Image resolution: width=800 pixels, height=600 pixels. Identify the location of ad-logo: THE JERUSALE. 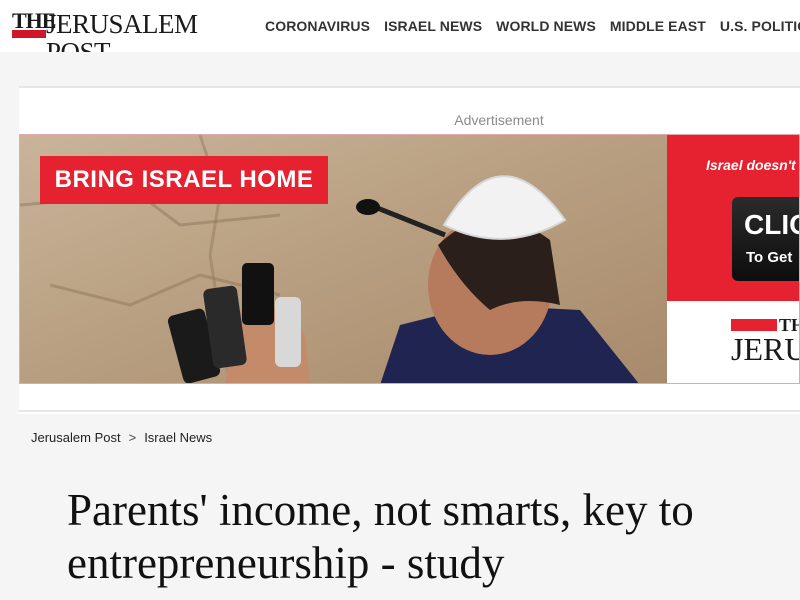
(733, 342).